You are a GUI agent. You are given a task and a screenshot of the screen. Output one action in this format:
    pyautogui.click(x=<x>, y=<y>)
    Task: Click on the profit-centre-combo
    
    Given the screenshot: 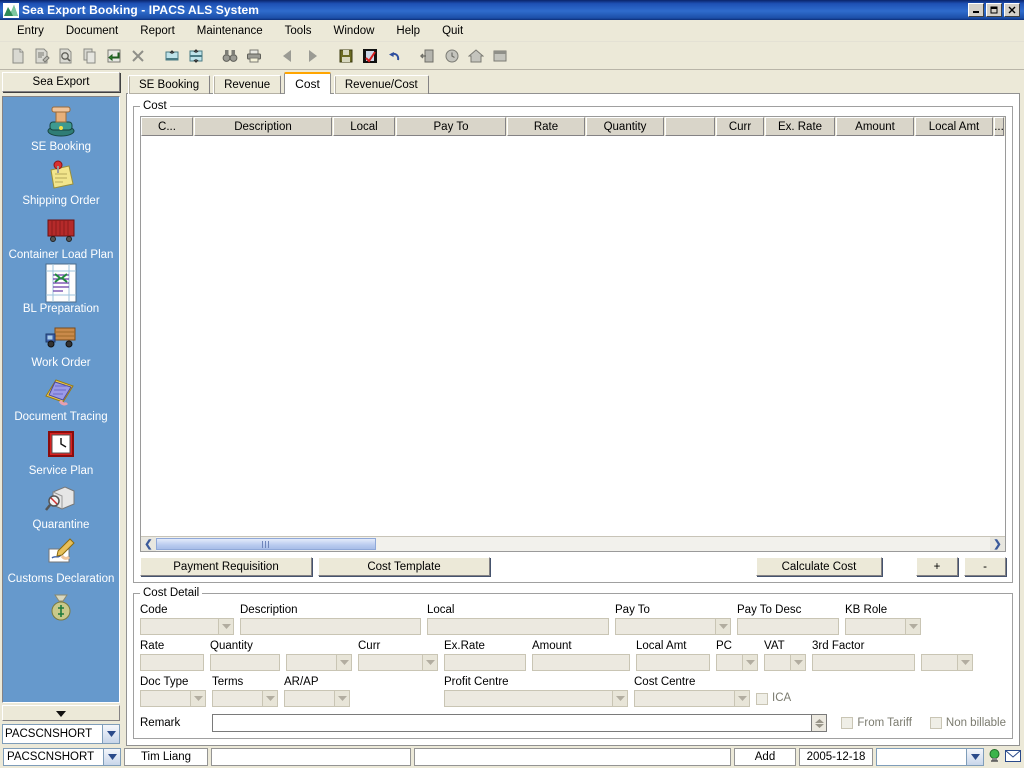 What is the action you would take?
    pyautogui.click(x=536, y=698)
    